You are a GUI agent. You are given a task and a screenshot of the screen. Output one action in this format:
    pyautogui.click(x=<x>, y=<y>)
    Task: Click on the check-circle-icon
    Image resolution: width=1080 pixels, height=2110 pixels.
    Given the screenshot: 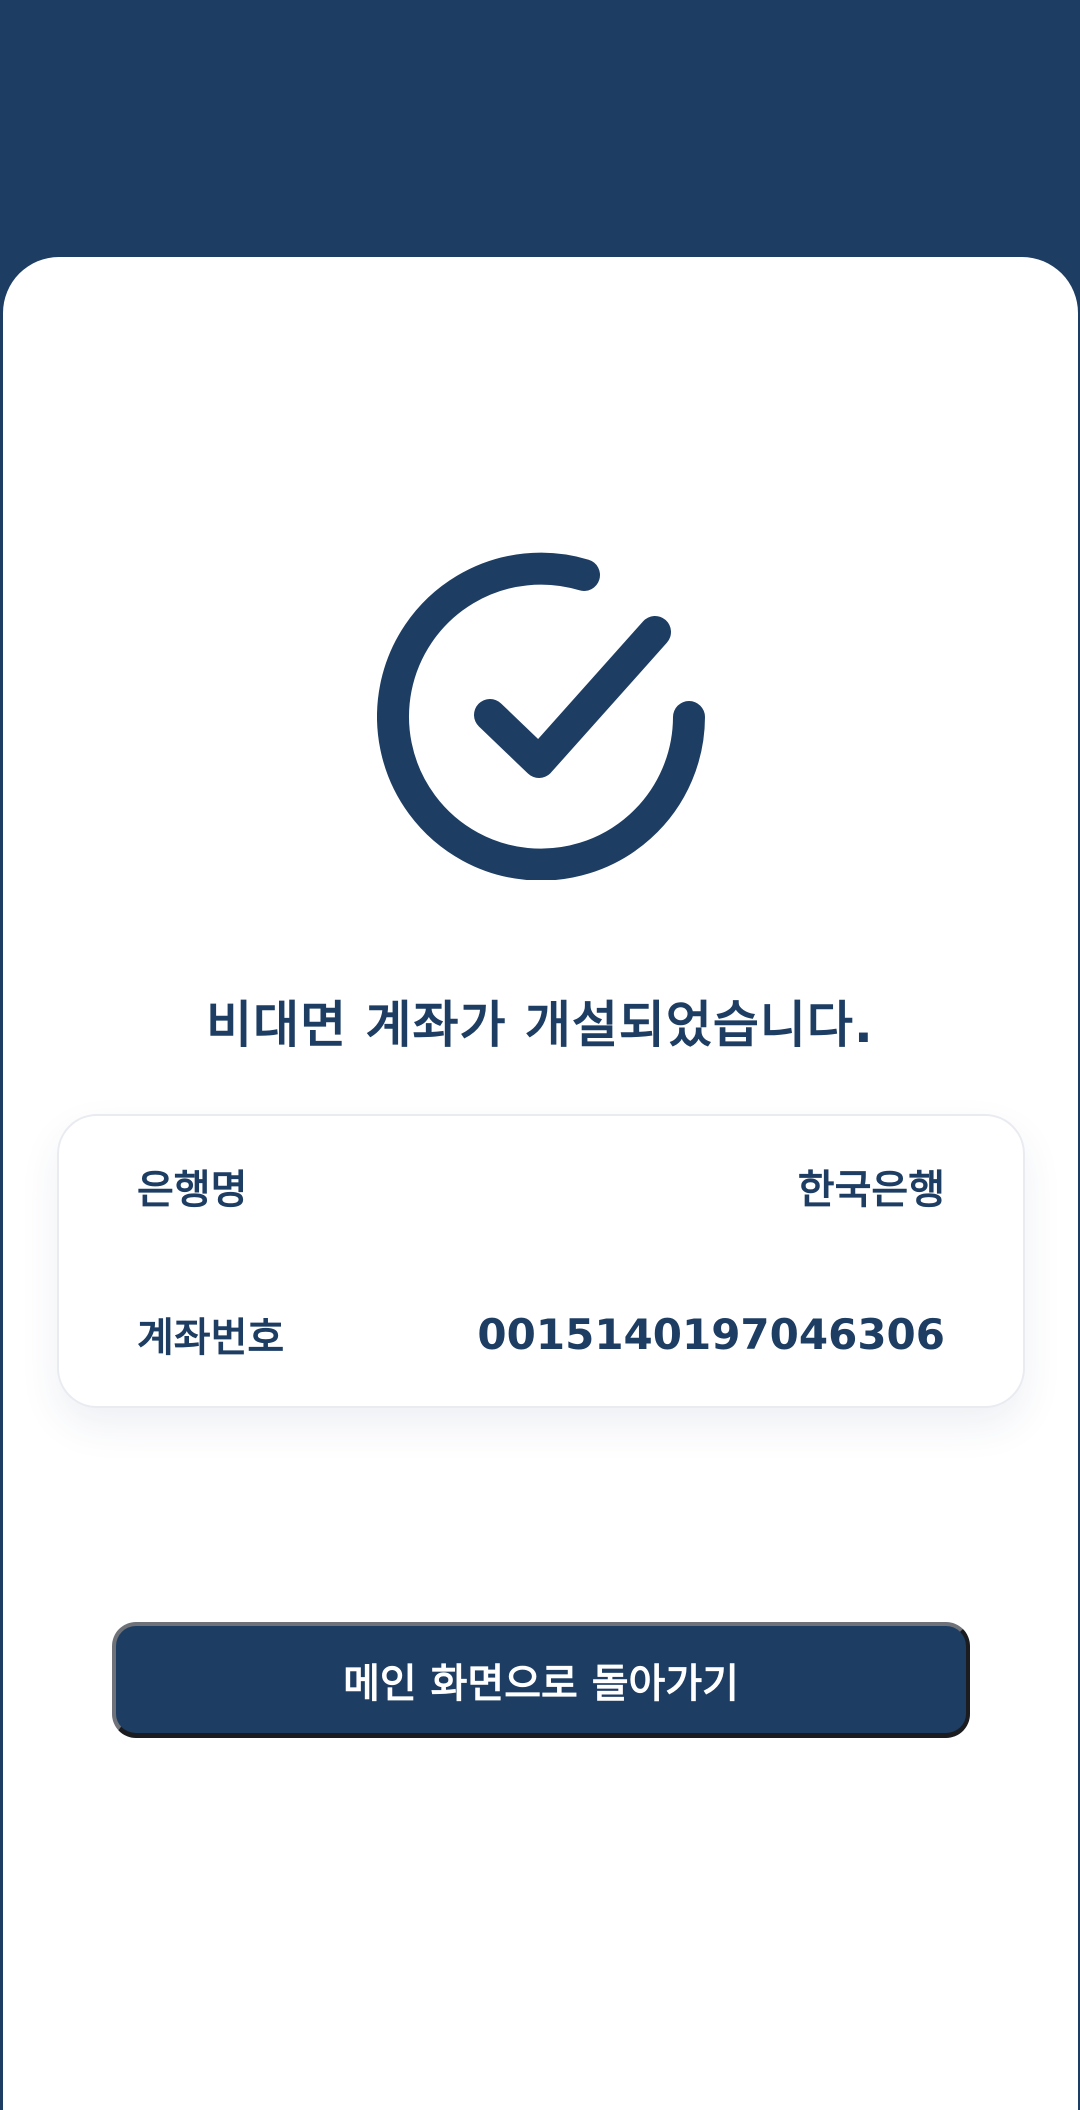 What is the action you would take?
    pyautogui.click(x=542, y=715)
    